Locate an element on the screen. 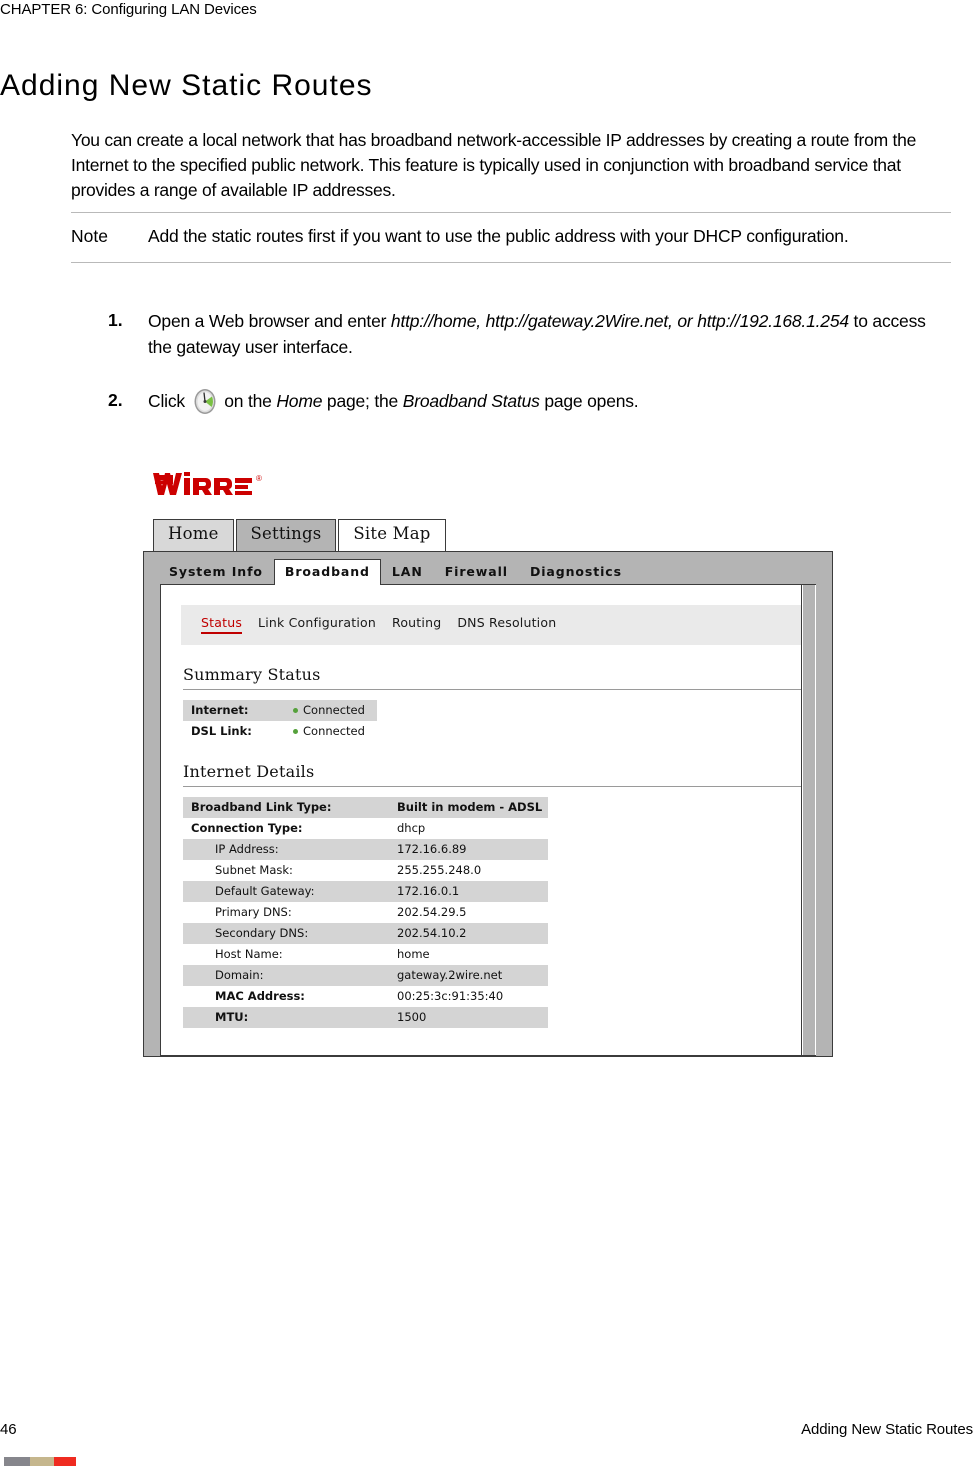  vertical-scrollbar is located at coordinates (808, 820).